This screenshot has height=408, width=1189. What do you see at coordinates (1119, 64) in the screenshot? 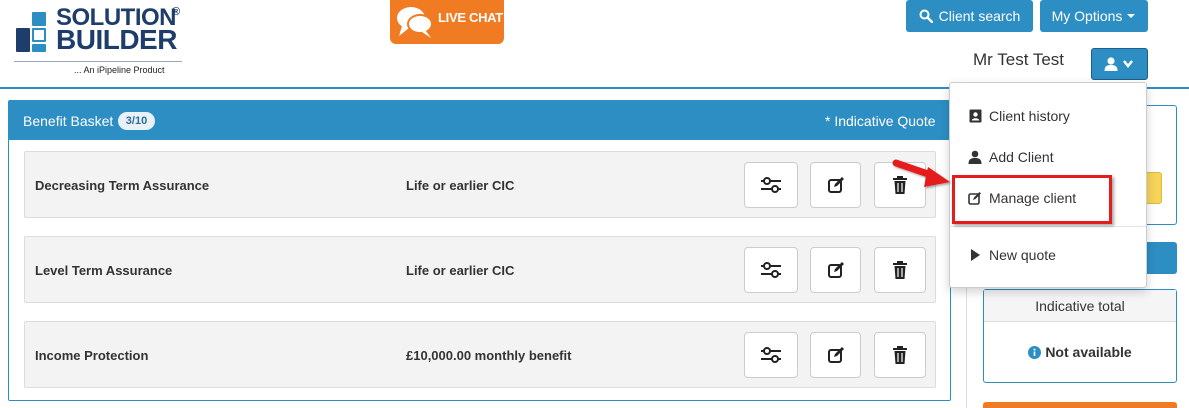
I see `user-menu-toggle` at bounding box center [1119, 64].